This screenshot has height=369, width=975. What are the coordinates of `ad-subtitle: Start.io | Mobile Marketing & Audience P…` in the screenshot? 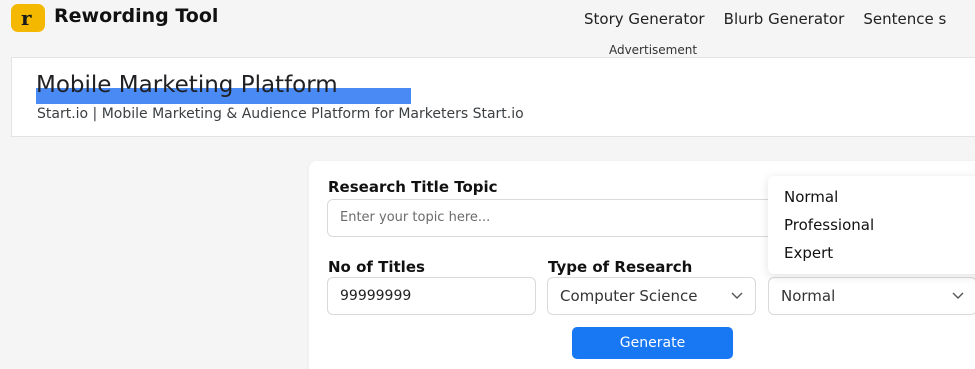 It's located at (280, 114).